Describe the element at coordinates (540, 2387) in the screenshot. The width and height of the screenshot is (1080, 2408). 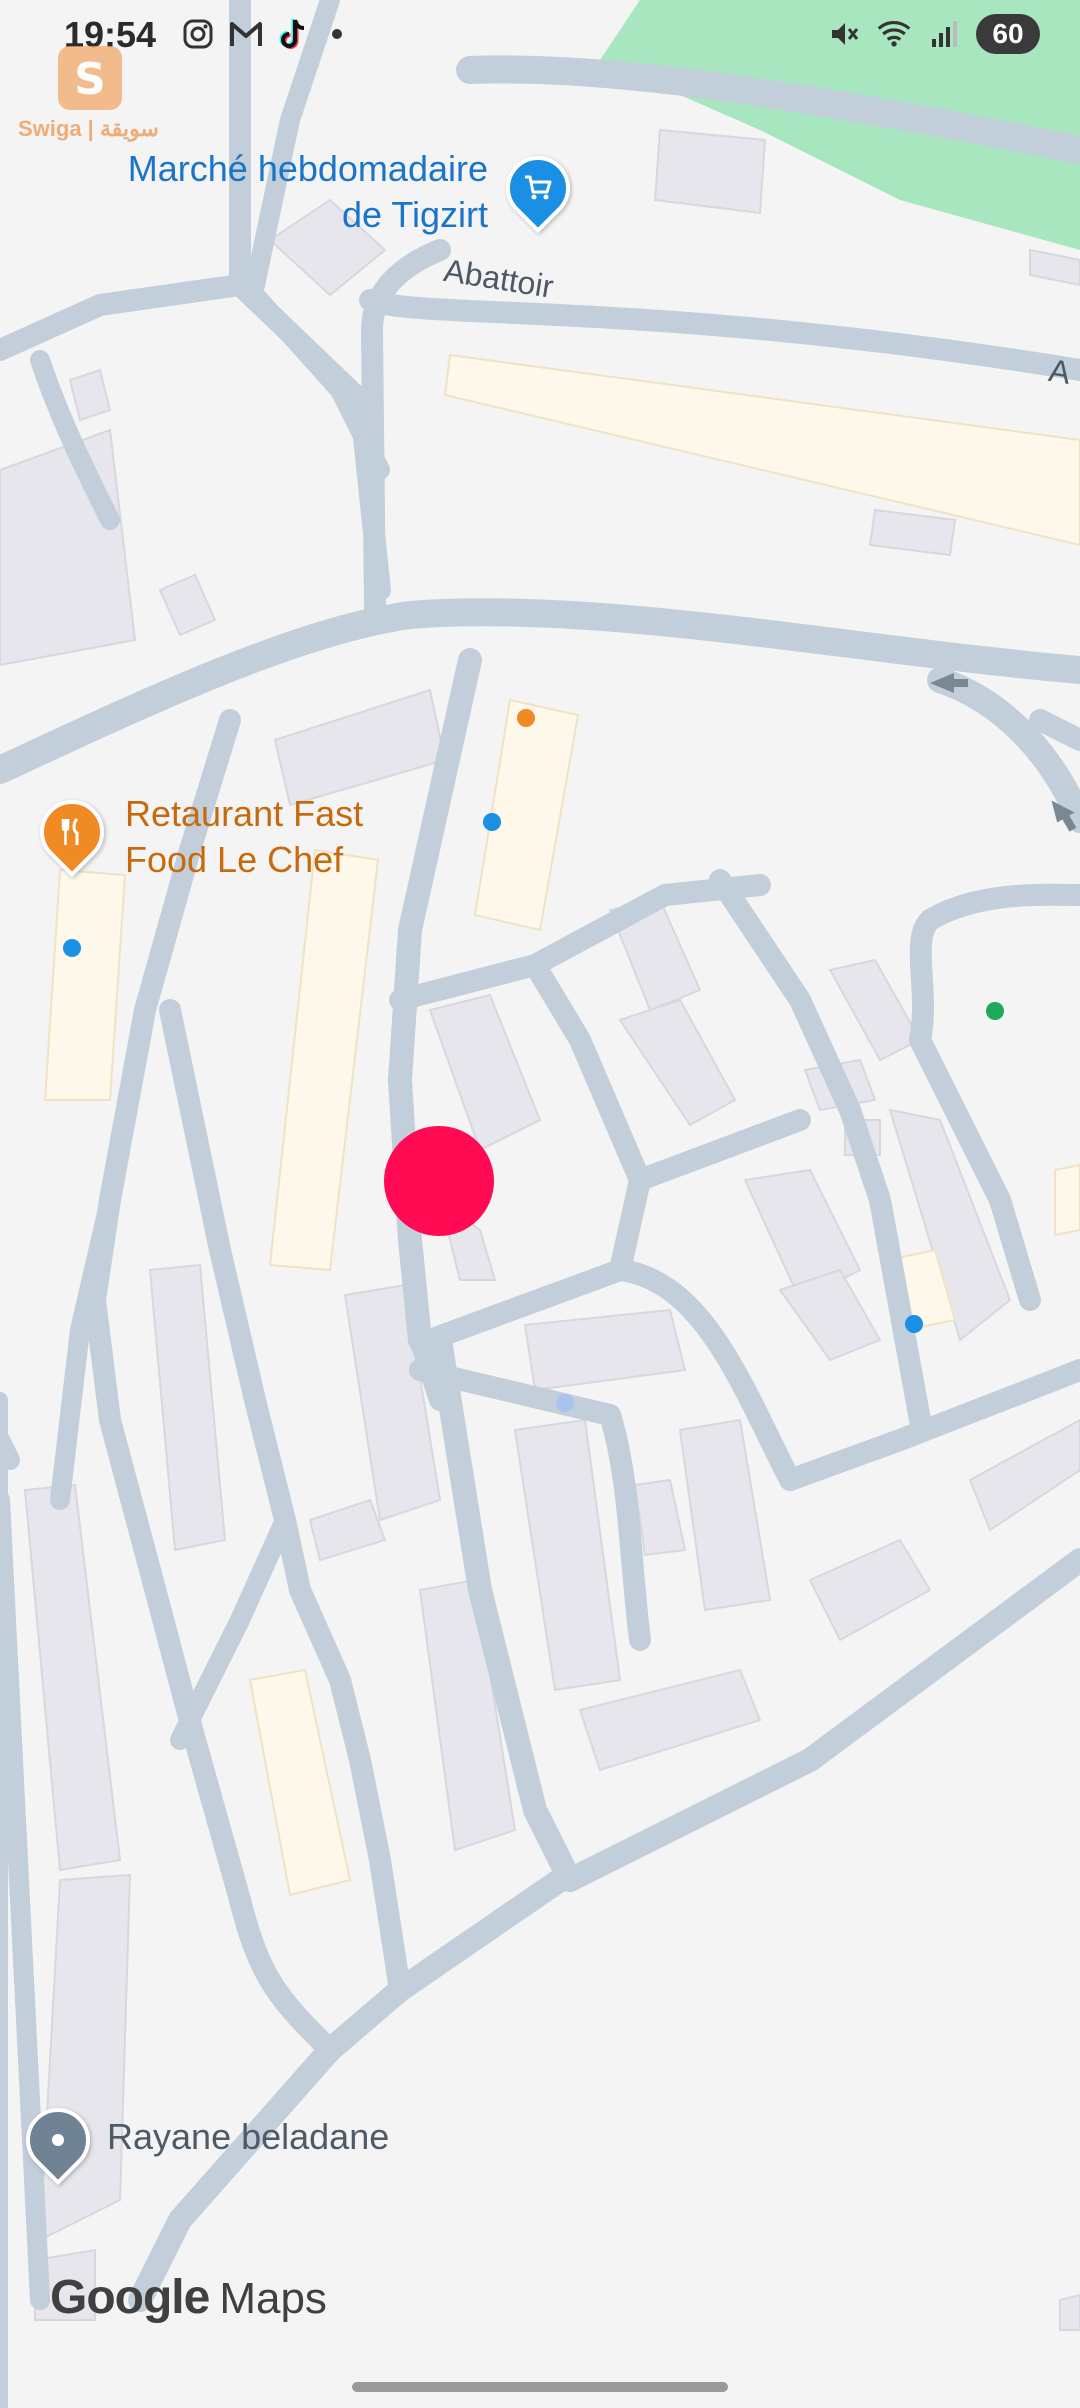
I see `home-indicator` at that location.